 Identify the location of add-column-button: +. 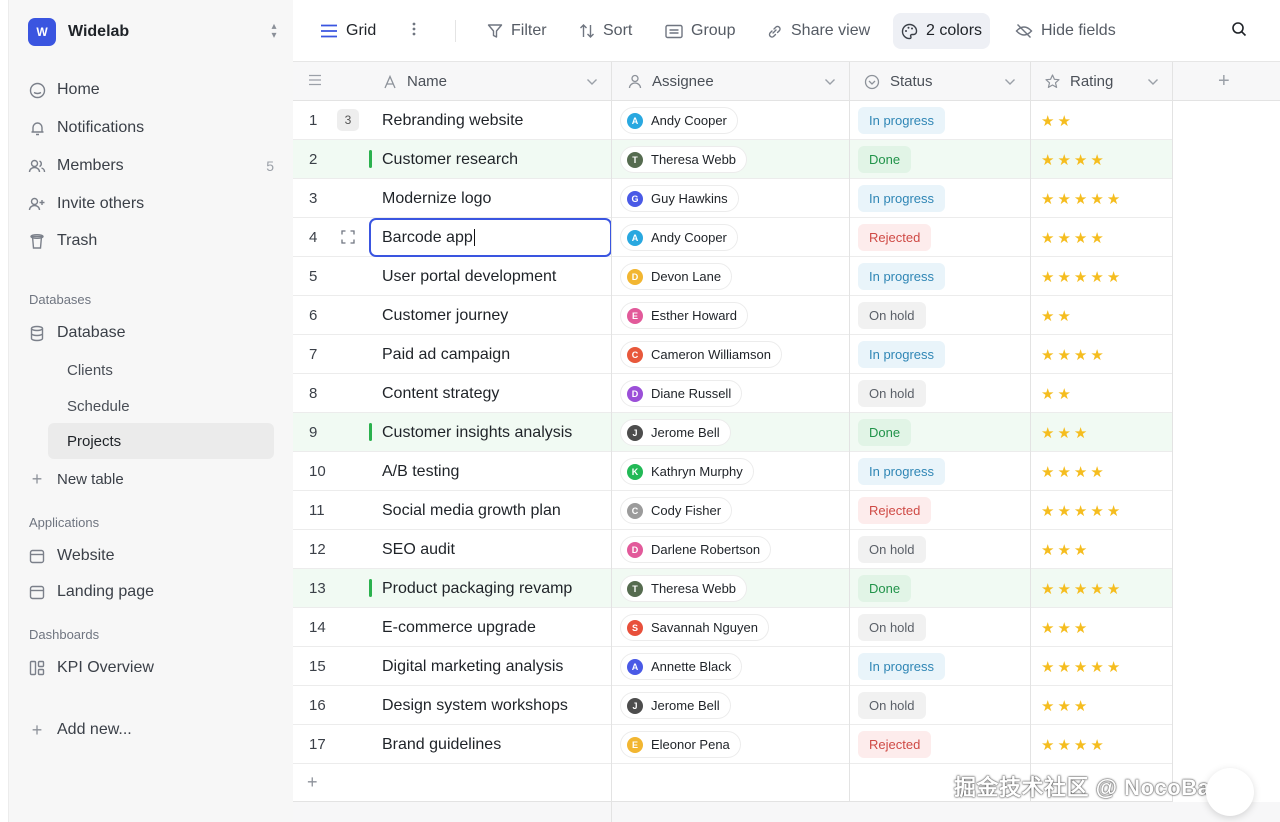
(1224, 81).